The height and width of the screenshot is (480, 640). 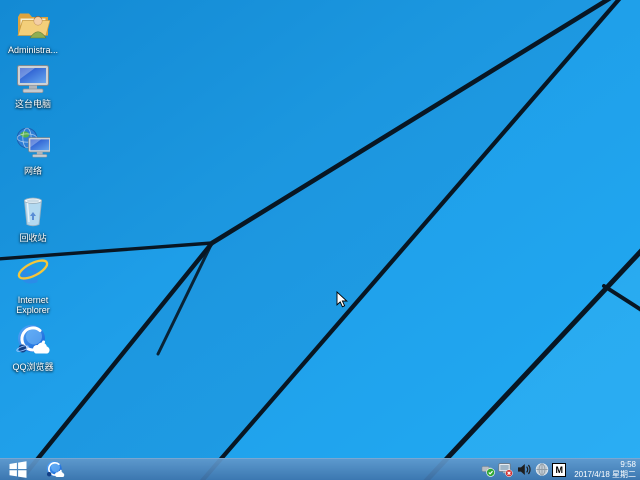 I want to click on start-button, so click(x=18, y=469).